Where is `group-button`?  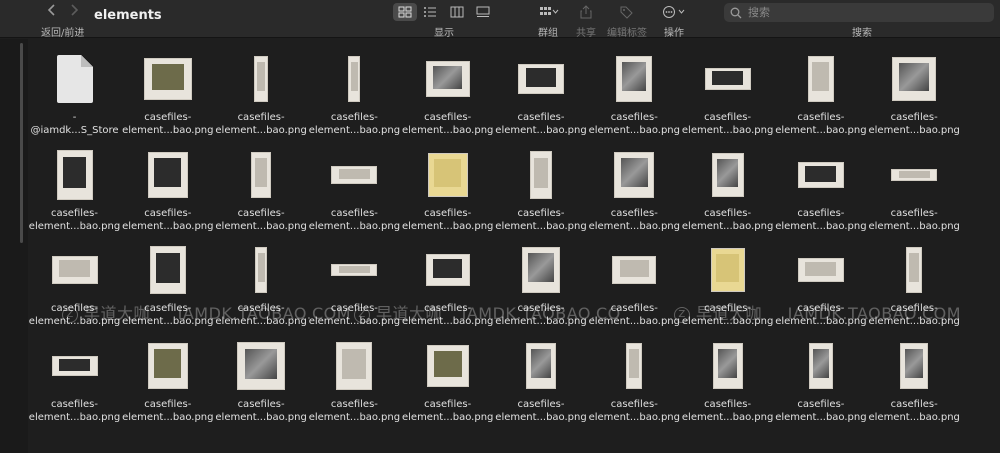 group-button is located at coordinates (549, 12).